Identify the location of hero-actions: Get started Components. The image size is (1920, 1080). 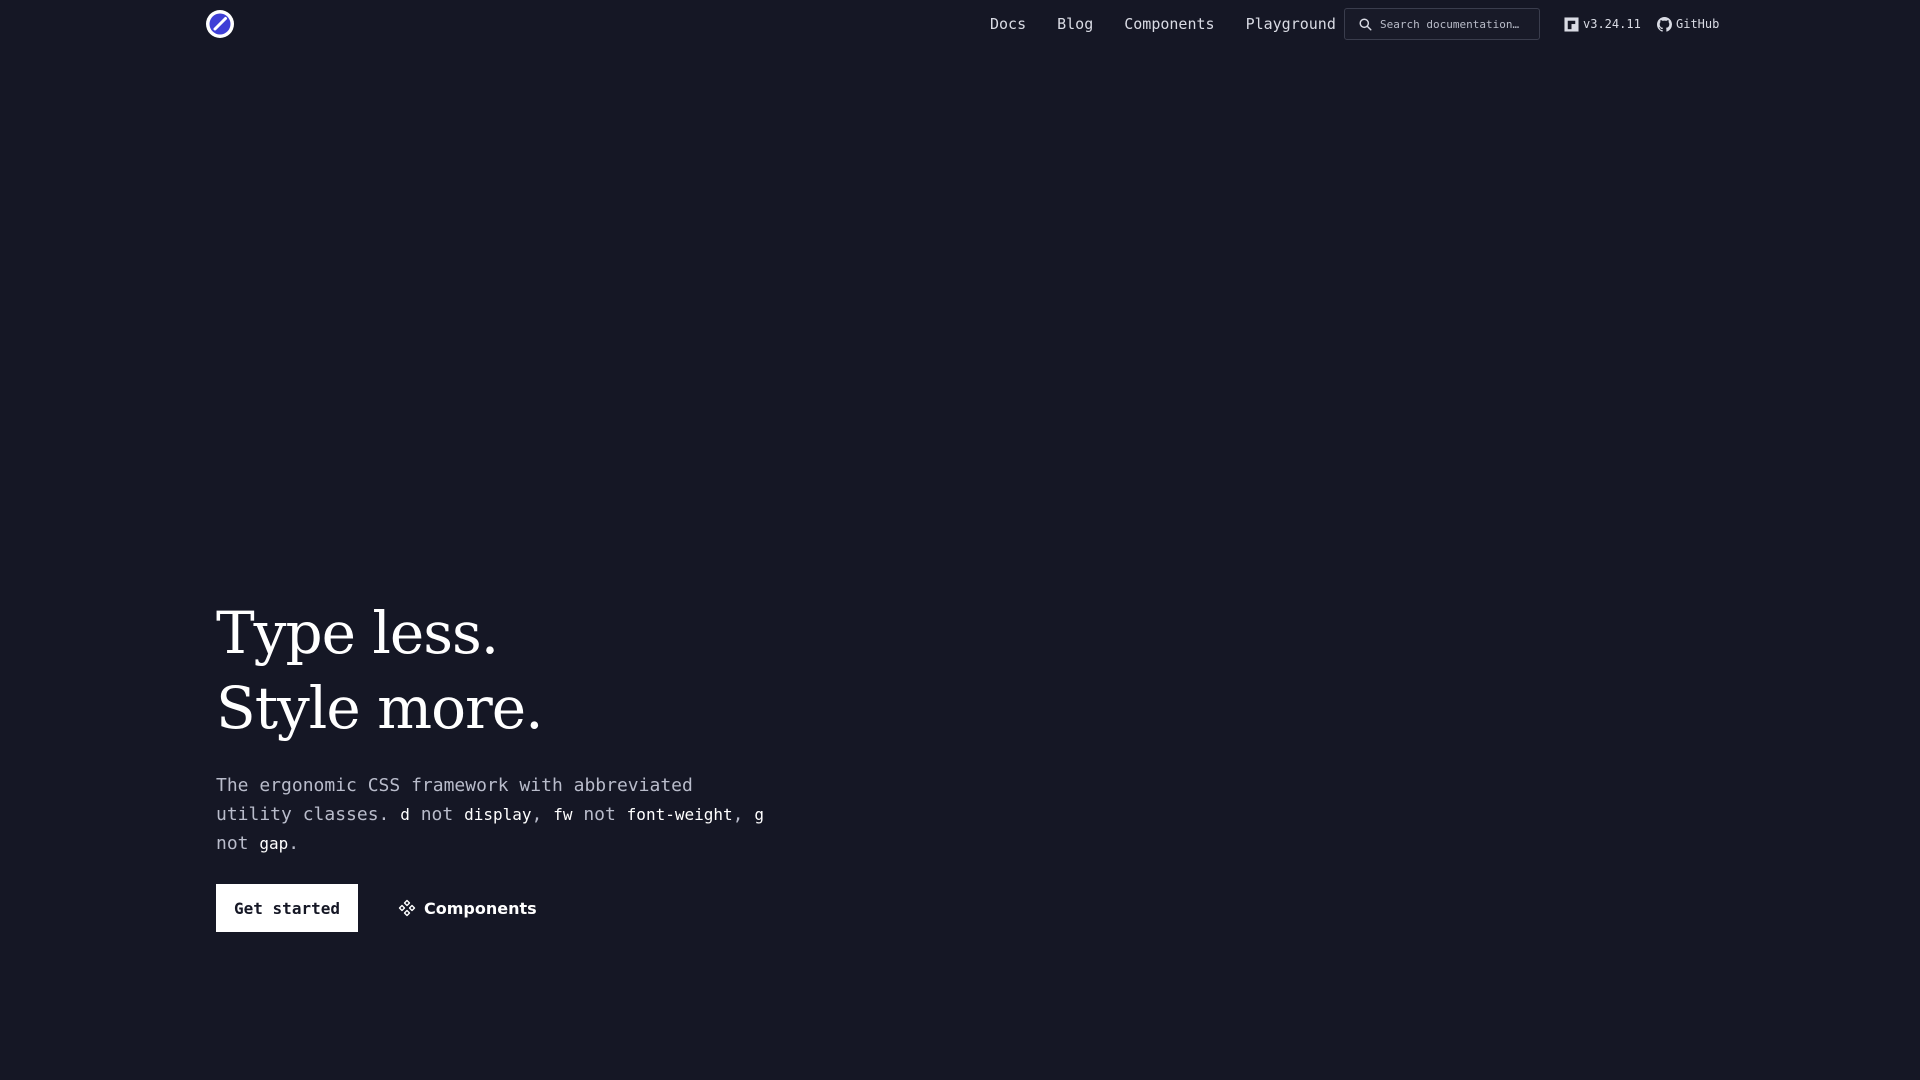
(566, 908).